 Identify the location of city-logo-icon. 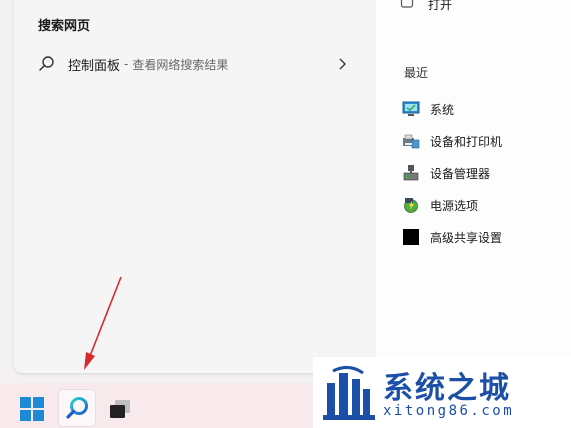
(349, 393).